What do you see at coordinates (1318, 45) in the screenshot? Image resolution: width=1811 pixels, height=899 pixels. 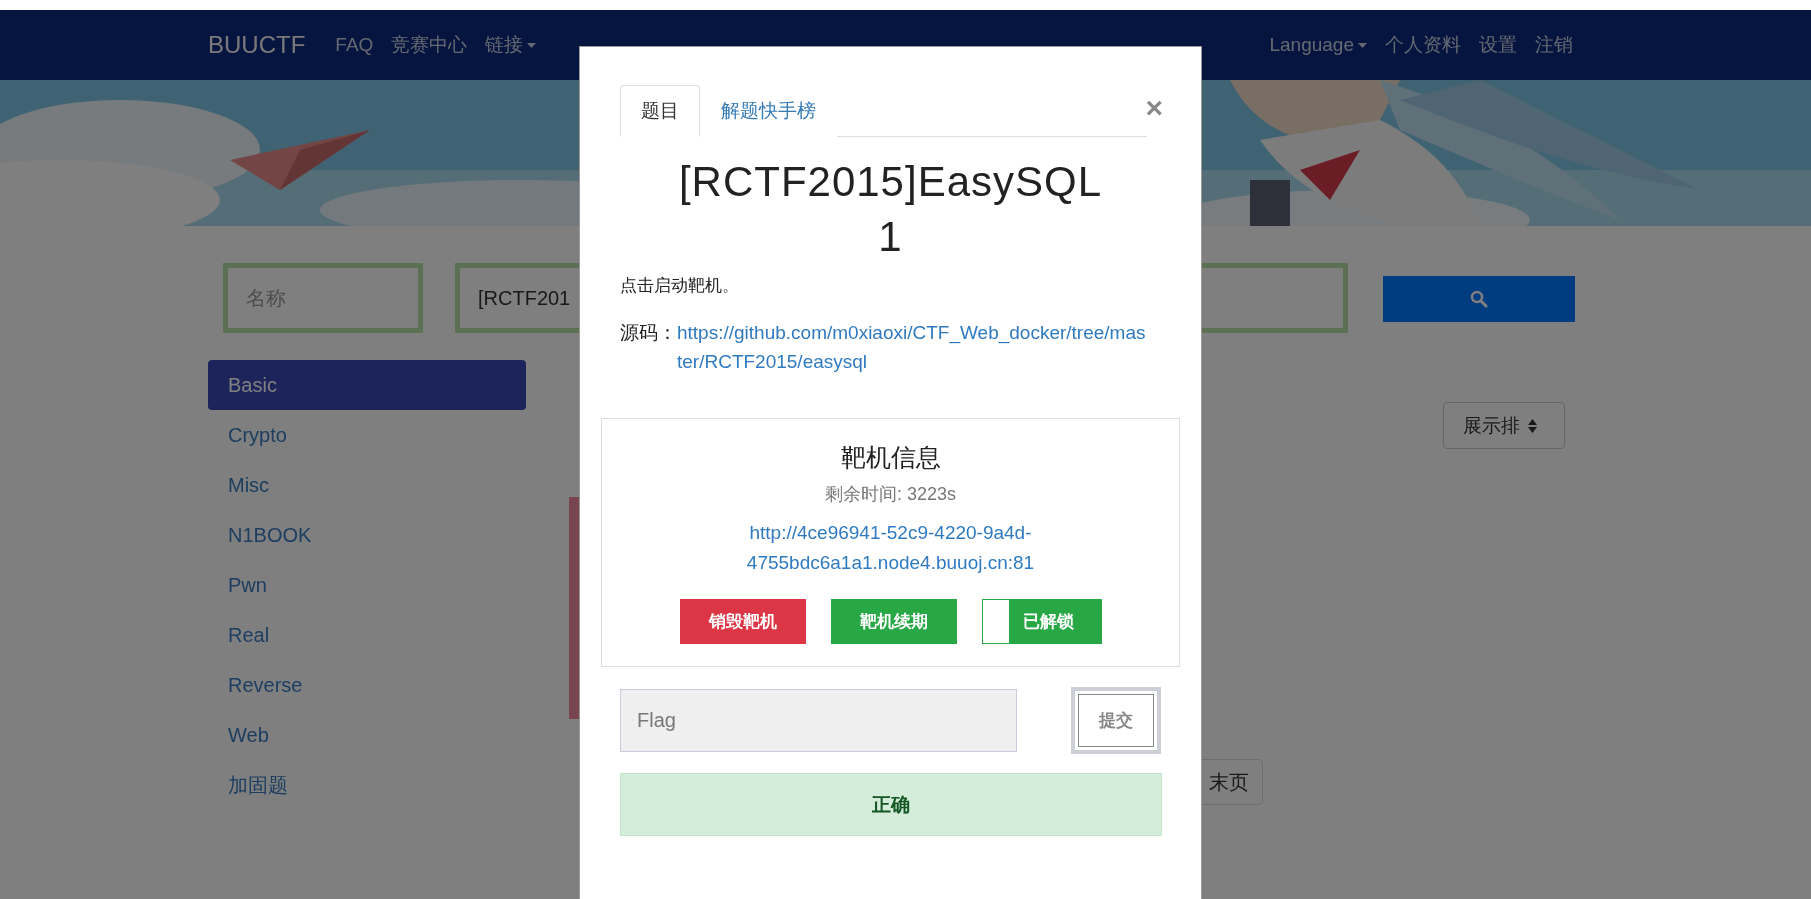 I see `nav-link: Language` at bounding box center [1318, 45].